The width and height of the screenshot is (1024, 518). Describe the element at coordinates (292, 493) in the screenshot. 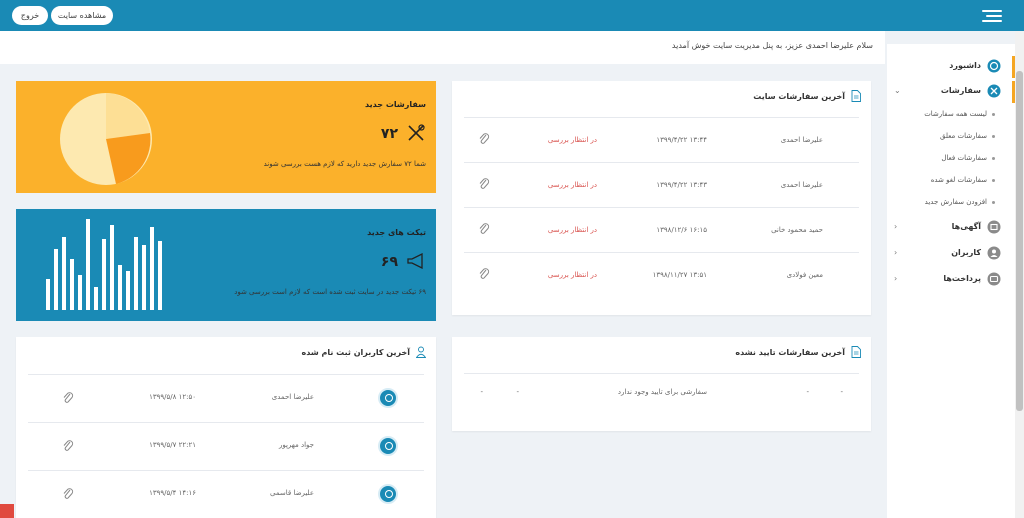

I see `user-name: علیرضا قاسمی` at that location.